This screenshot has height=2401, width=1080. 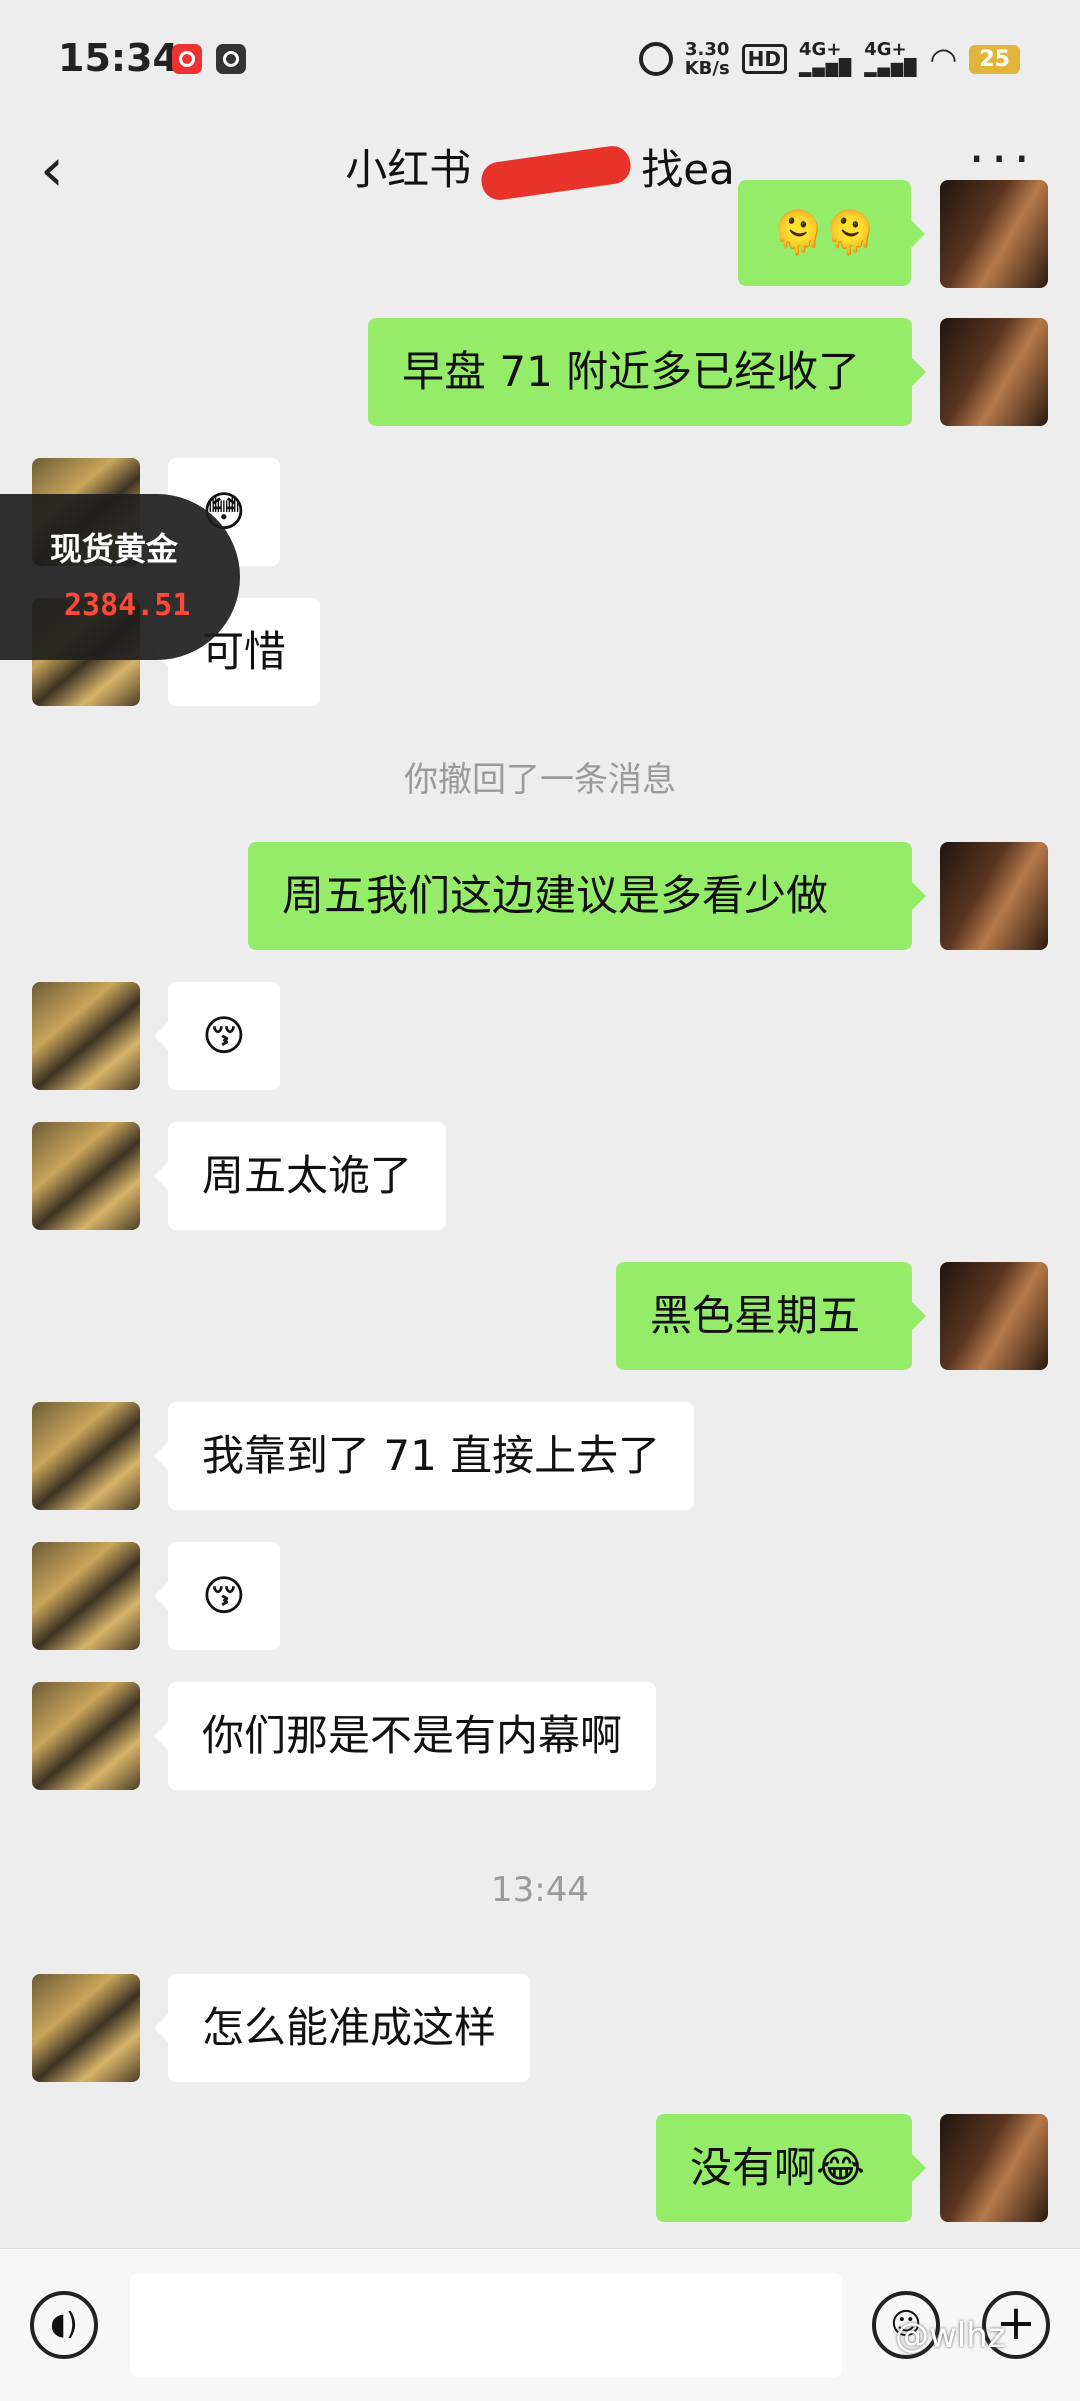 I want to click on message-bubble-sent: 早盘 71 附近多已经收了, so click(x=647, y=372).